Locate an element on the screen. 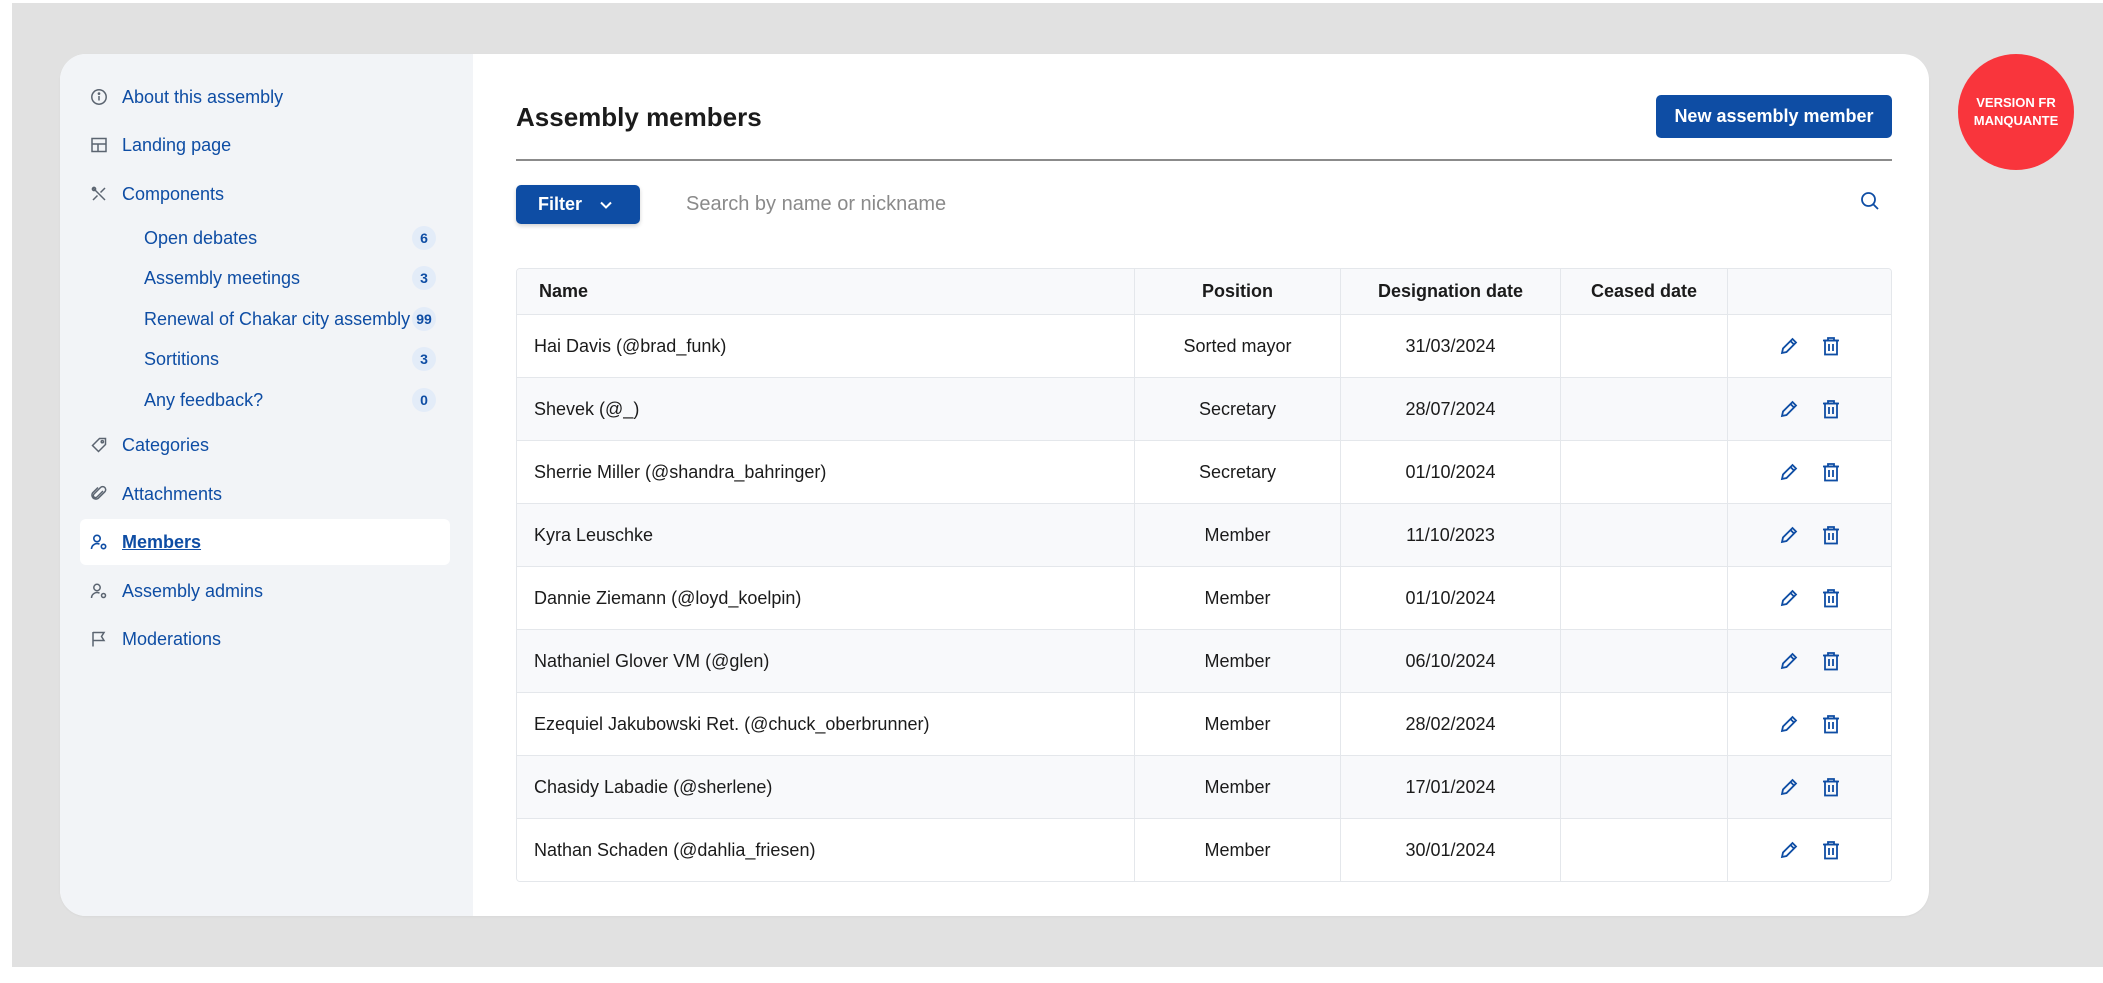  component-label: Assembly meetings is located at coordinates (222, 277).